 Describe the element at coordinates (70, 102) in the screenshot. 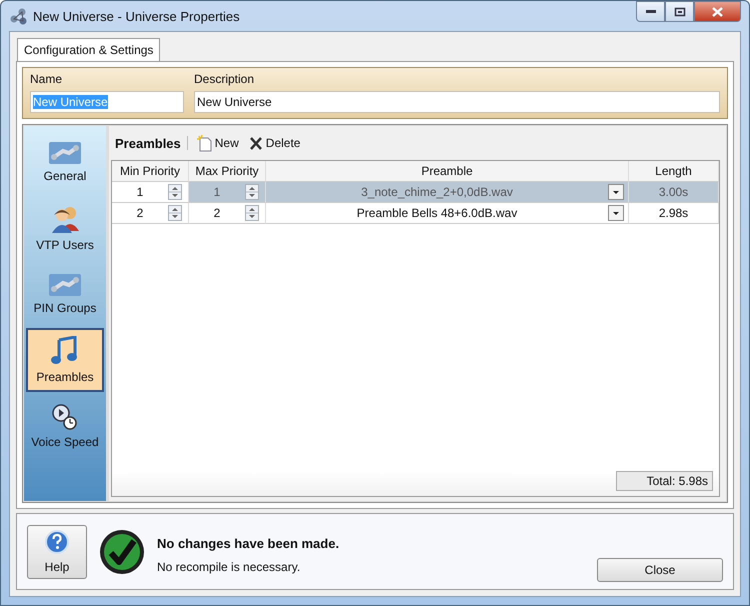

I see `field-value: New Universe` at that location.